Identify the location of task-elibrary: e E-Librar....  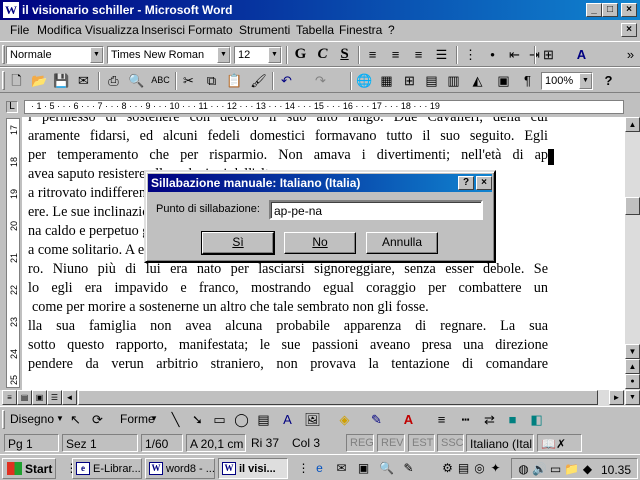
(107, 468).